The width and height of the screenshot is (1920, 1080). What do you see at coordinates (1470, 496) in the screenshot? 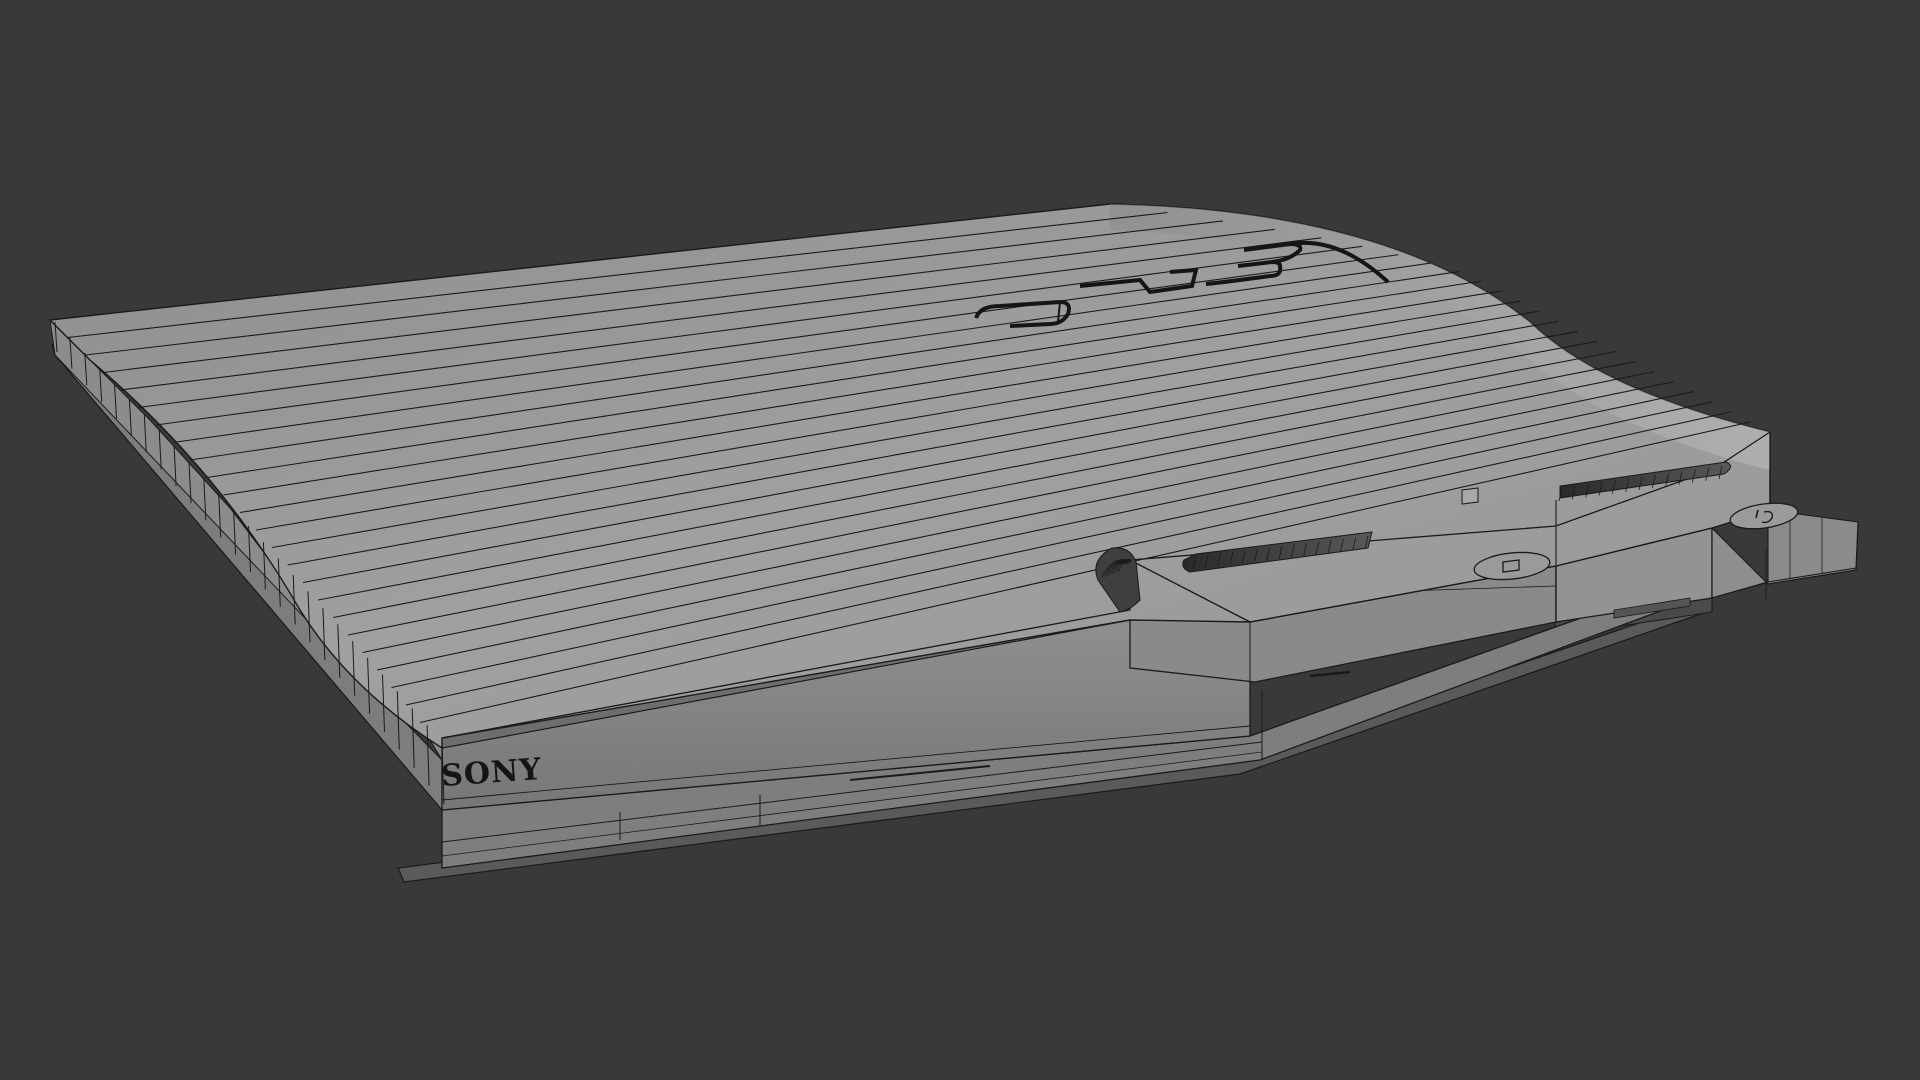
I see `indicator-led-icon` at bounding box center [1470, 496].